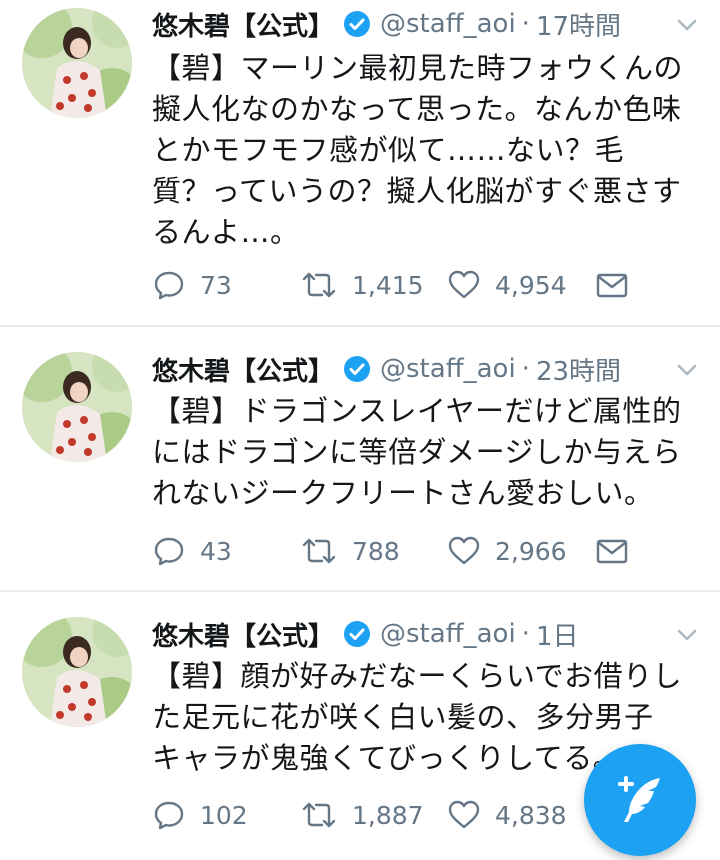  I want to click on retweet-button: 1,415, so click(362, 285).